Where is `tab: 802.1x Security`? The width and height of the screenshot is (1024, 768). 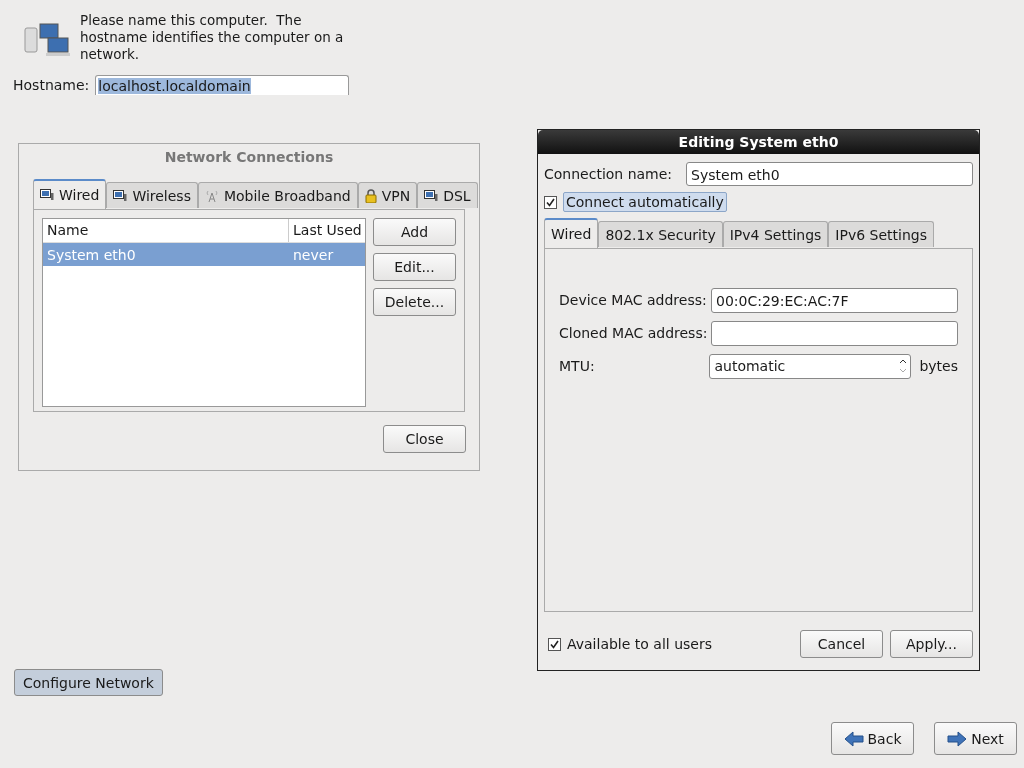
tab: 802.1x Security is located at coordinates (660, 234).